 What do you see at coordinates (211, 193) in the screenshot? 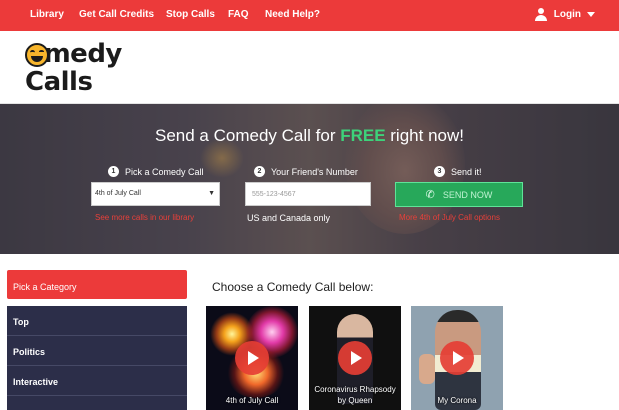
I see `dropdown-arrow-icon: ▼` at bounding box center [211, 193].